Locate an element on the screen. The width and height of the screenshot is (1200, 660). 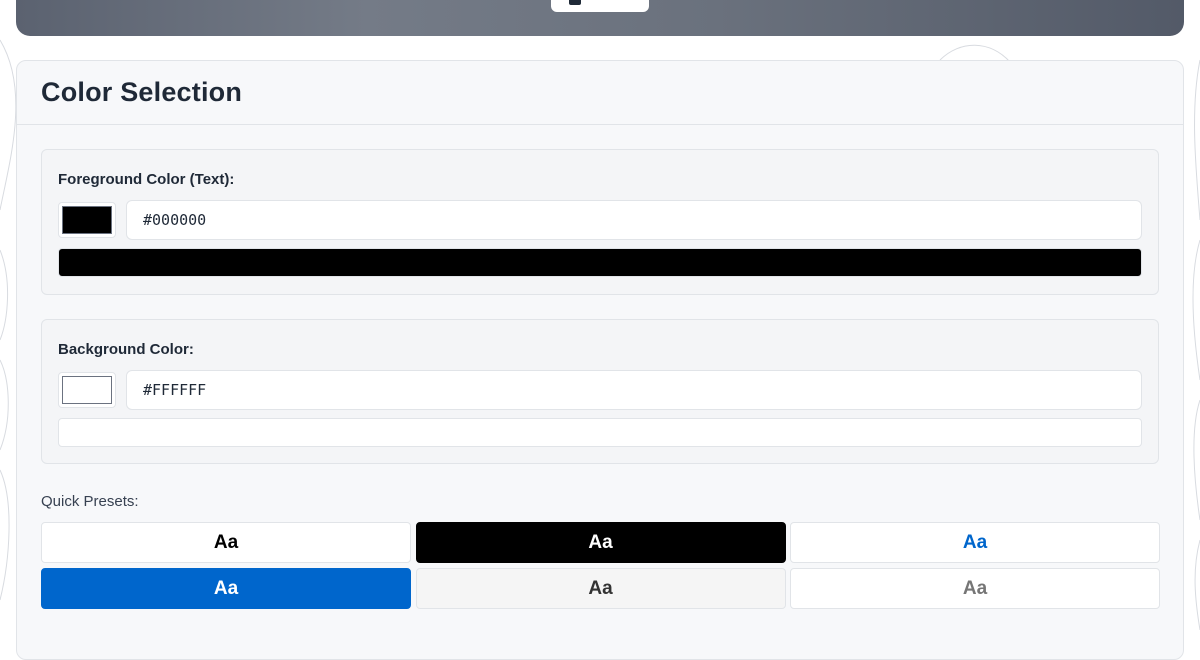
preset-grid: Aa Aa Aa Aa Aa Aa is located at coordinates (600, 565).